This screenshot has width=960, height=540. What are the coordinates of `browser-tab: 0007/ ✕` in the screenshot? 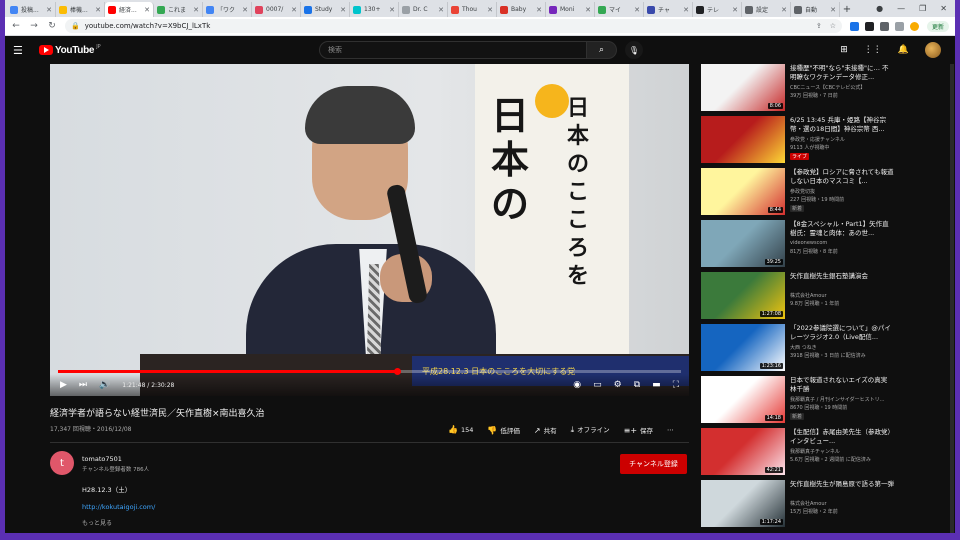 It's located at (276, 9).